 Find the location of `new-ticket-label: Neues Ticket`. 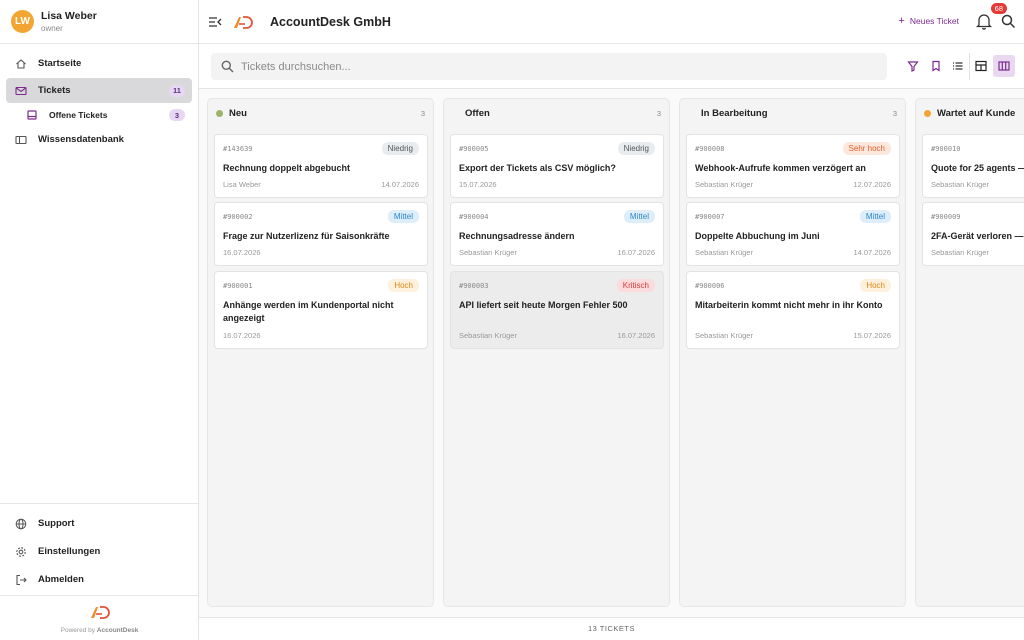

new-ticket-label: Neues Ticket is located at coordinates (934, 21).